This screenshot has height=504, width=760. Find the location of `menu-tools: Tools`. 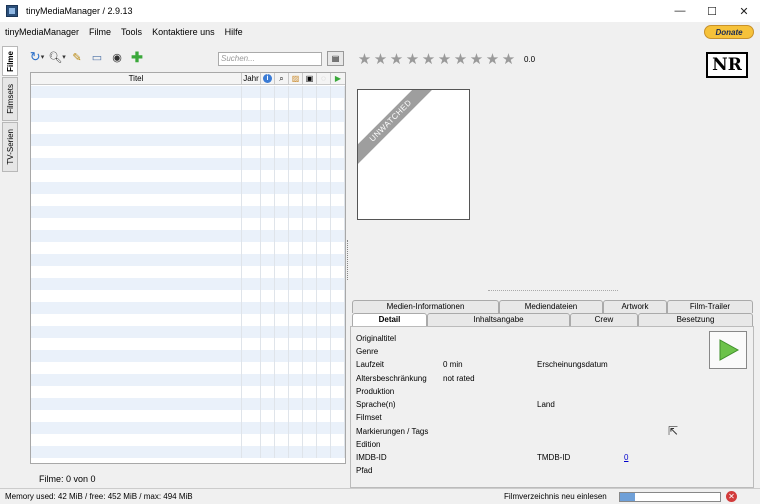

menu-tools: Tools is located at coordinates (131, 32).